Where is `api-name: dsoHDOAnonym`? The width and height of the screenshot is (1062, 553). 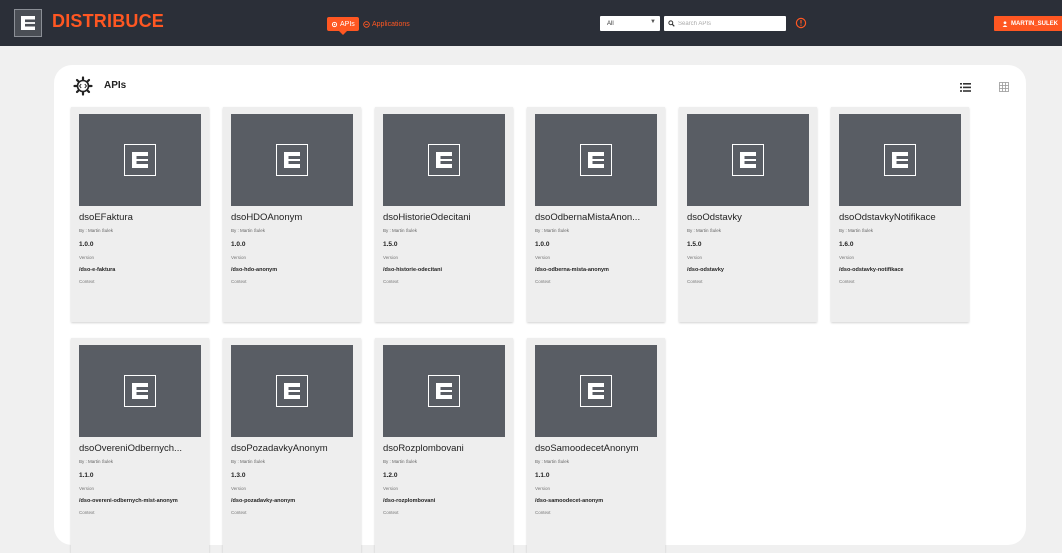 api-name: dsoHDOAnonym is located at coordinates (293, 217).